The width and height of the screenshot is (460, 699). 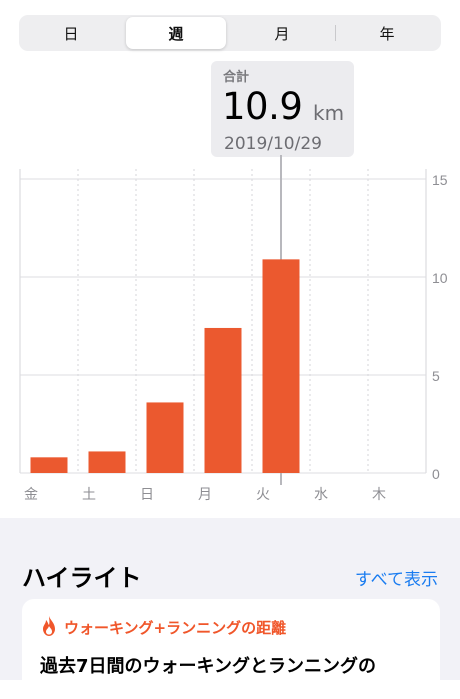 What do you see at coordinates (147, 495) in the screenshot?
I see `x-tick-label: 日` at bounding box center [147, 495].